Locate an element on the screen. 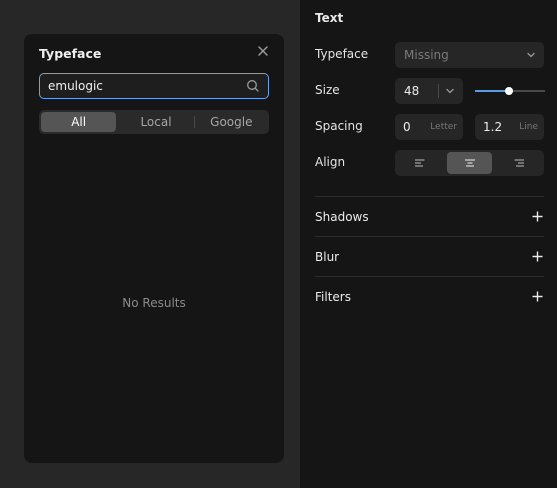  align-left-icon is located at coordinates (419, 163).